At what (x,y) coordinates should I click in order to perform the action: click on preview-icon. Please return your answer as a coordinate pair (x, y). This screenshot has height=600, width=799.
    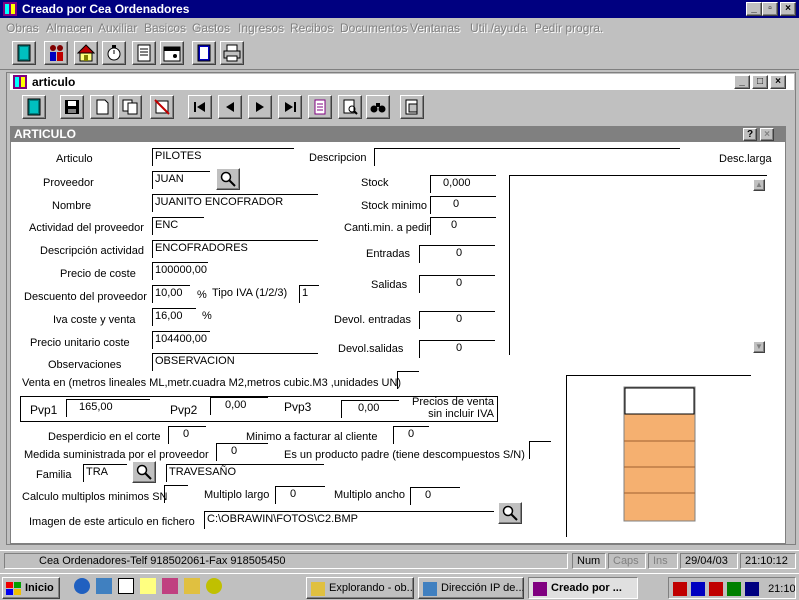
    Looking at the image, I should click on (350, 107).